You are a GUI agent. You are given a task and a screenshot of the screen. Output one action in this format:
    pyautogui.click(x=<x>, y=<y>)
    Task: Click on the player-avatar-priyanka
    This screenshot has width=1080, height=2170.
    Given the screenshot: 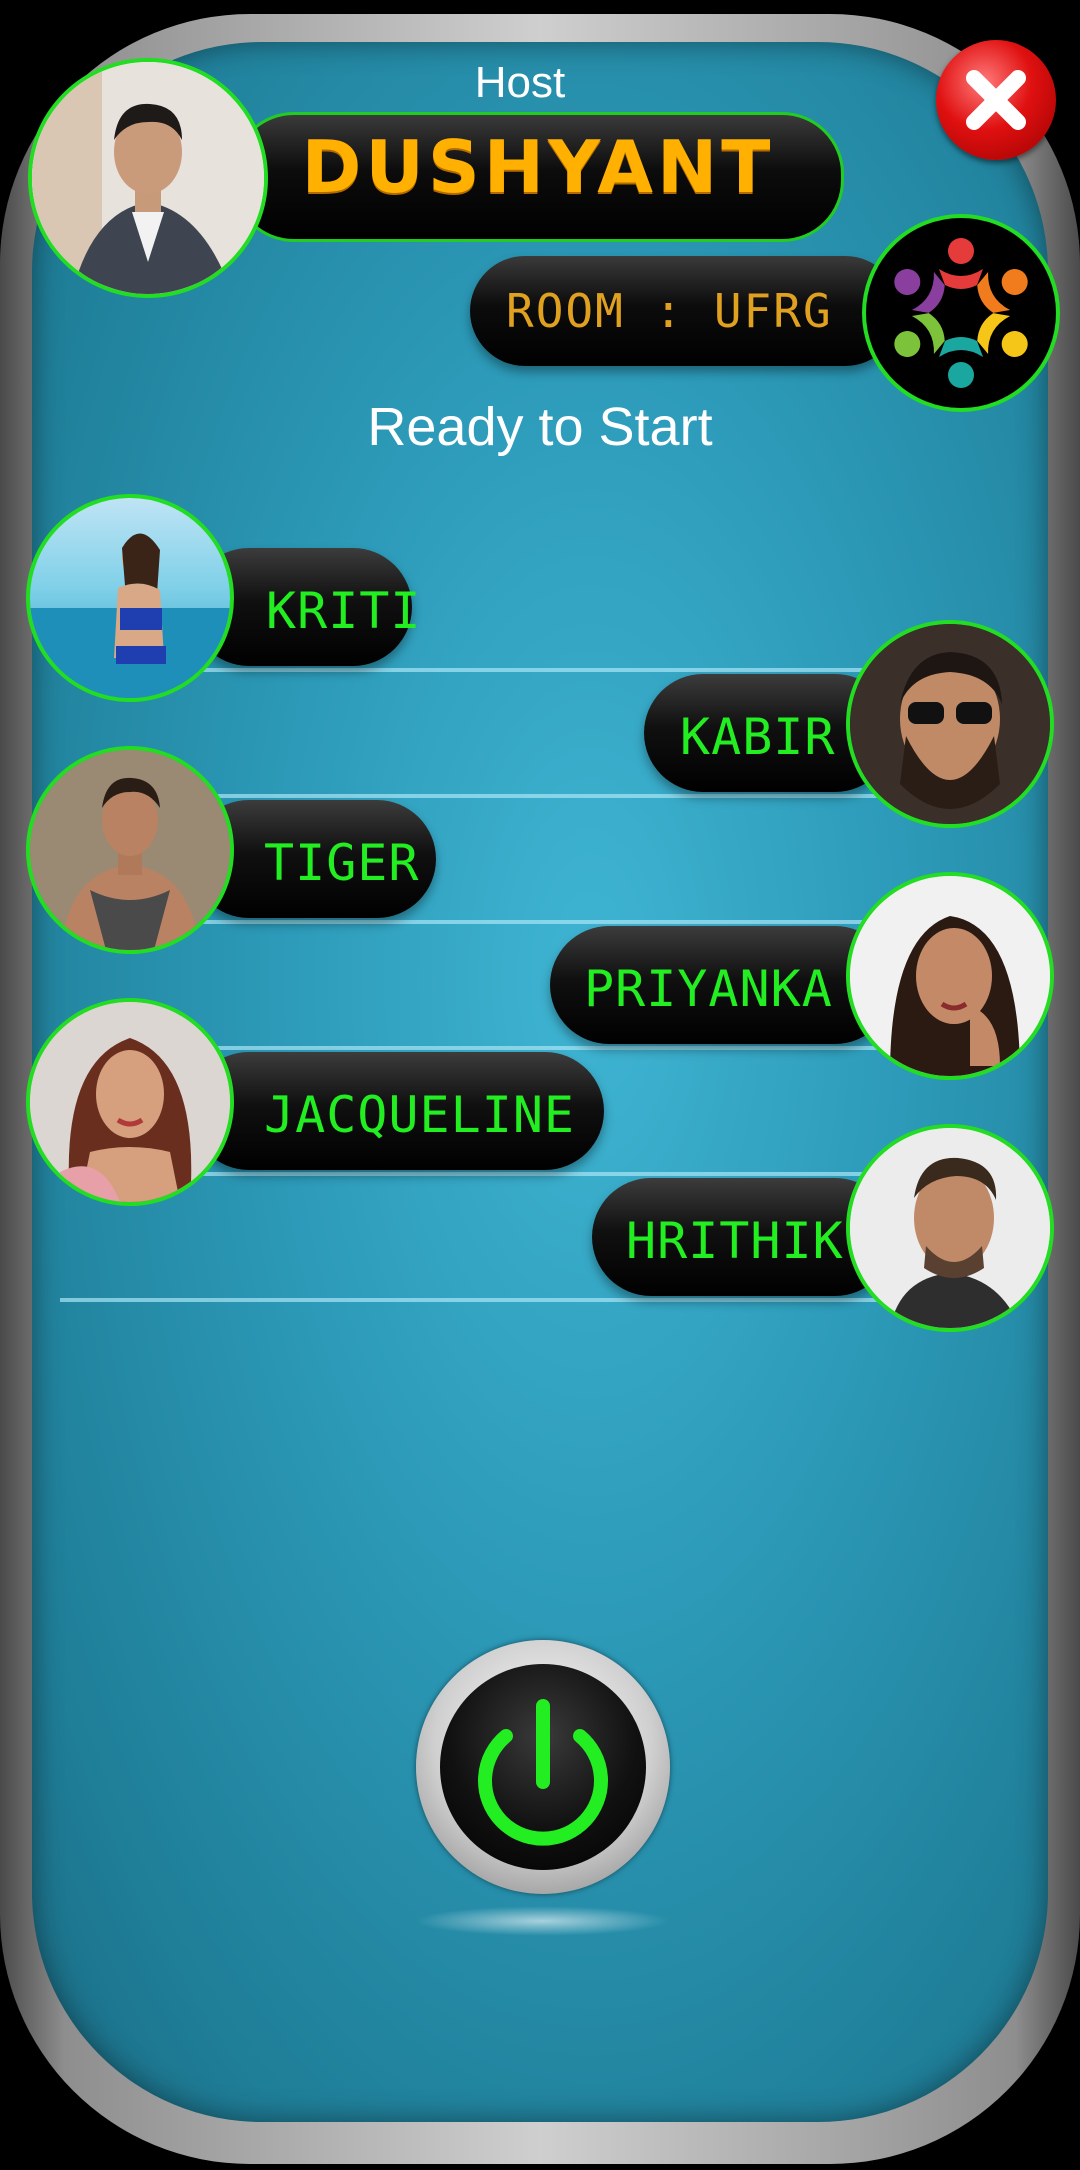 What is the action you would take?
    pyautogui.click(x=950, y=976)
    